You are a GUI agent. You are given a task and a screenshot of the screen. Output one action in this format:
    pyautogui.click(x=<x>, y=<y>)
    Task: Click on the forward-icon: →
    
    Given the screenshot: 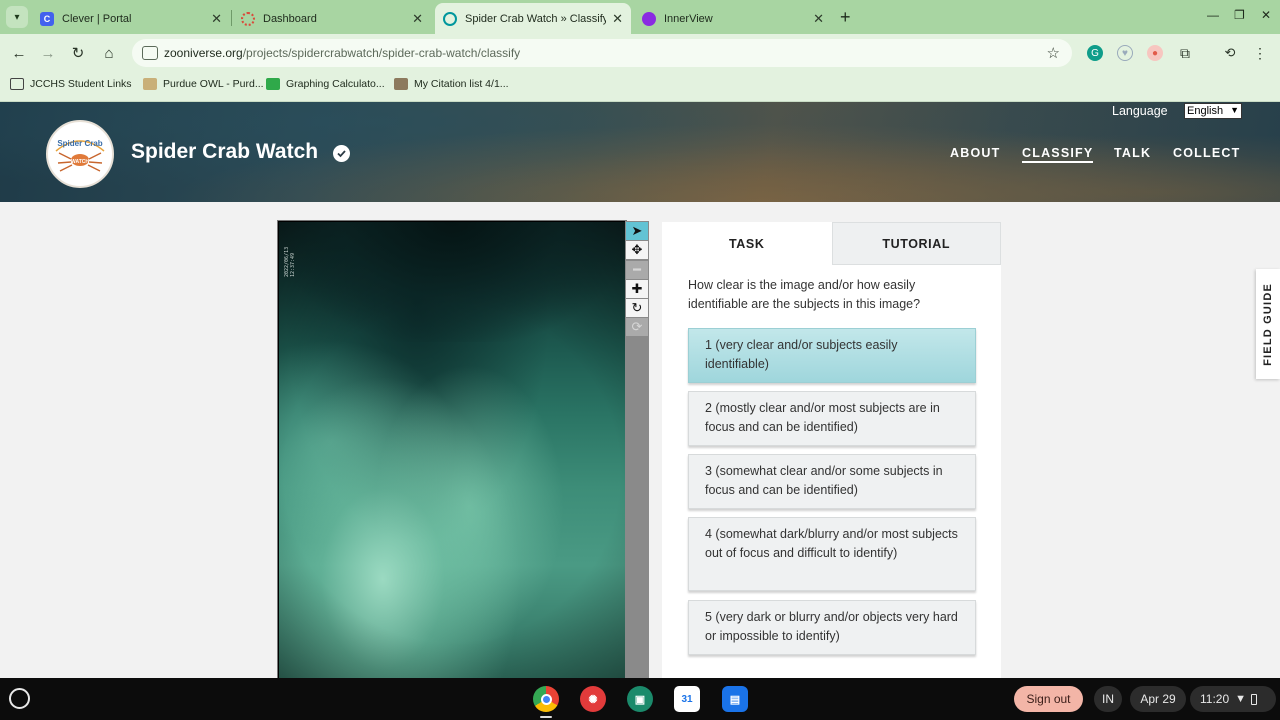 What is the action you would take?
    pyautogui.click(x=48, y=53)
    